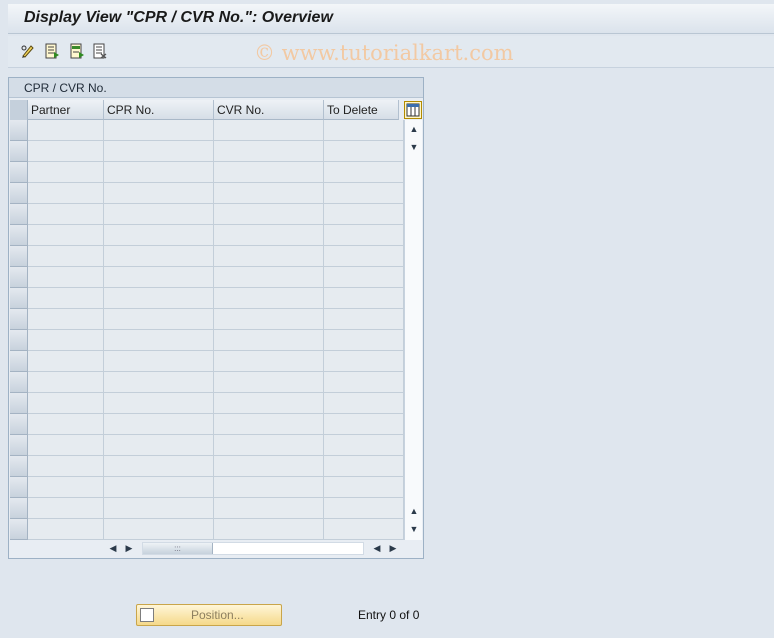 Image resolution: width=774 pixels, height=638 pixels. Describe the element at coordinates (178, 548) in the screenshot. I see `scroll-thumb: :::` at that location.